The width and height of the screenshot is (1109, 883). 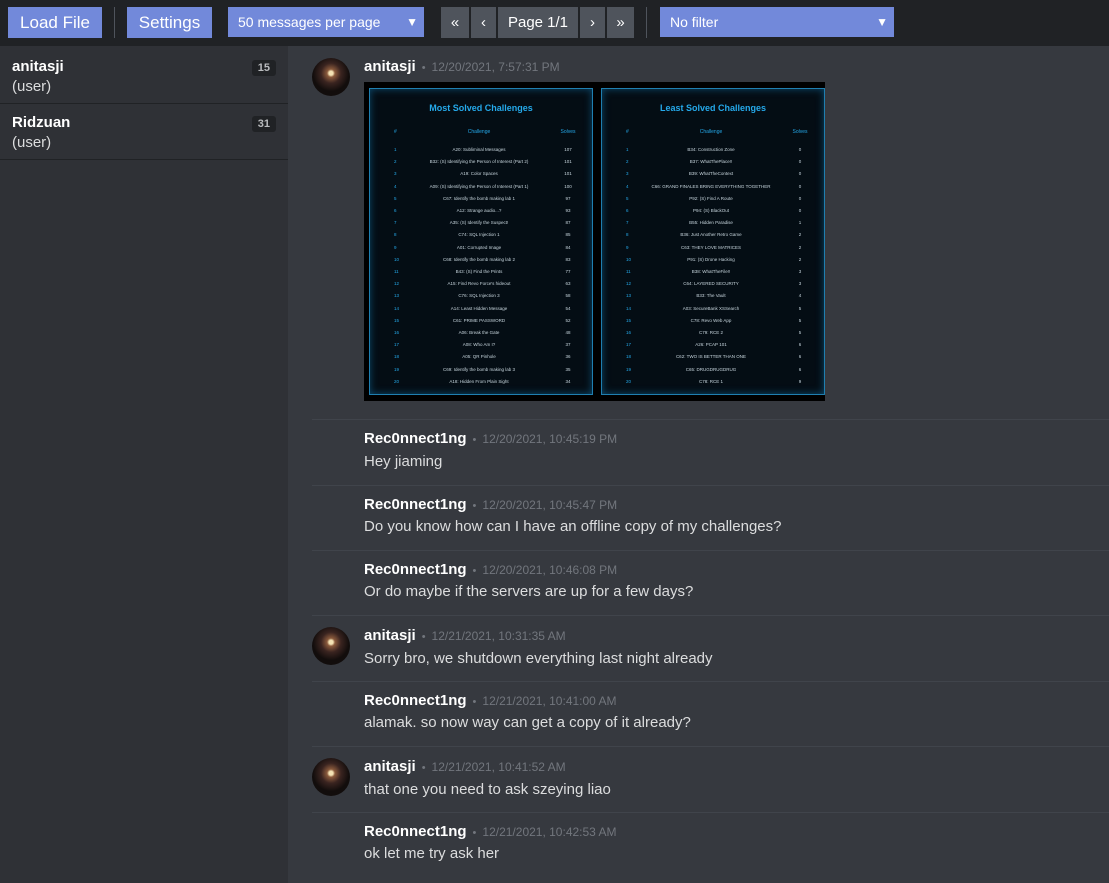 I want to click on row-challenge: A15: Find Revo Force's hideout, so click(x=479, y=284).